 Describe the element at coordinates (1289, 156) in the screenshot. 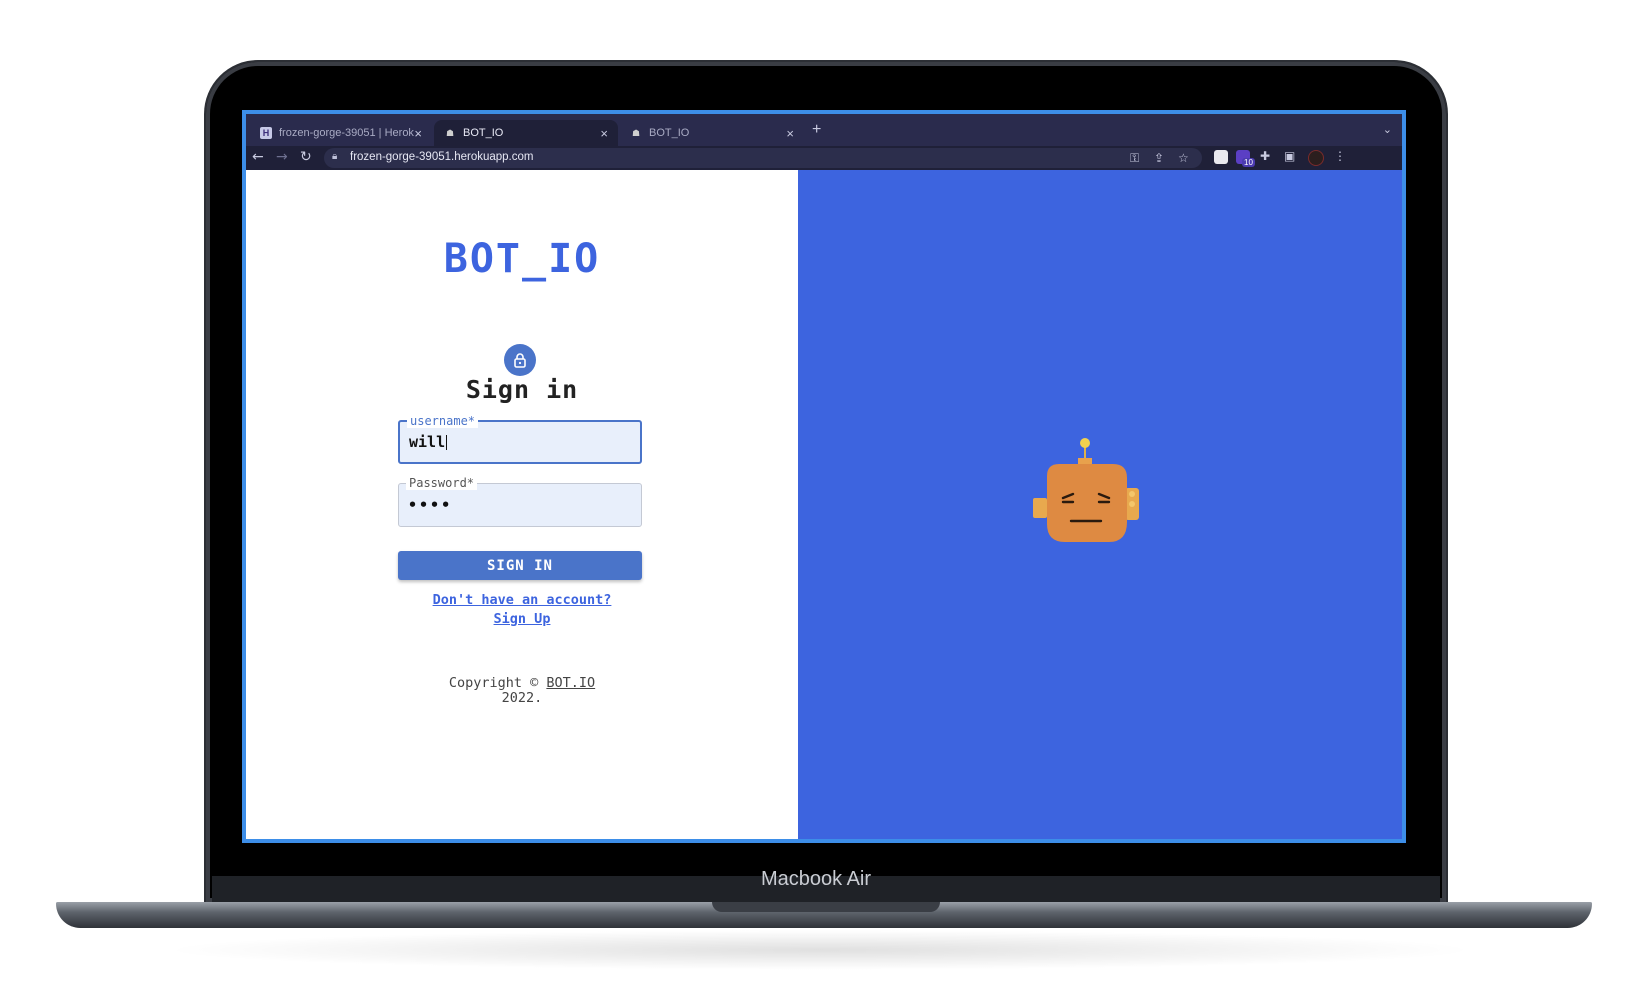

I see `side-panel-icon: ▣` at that location.